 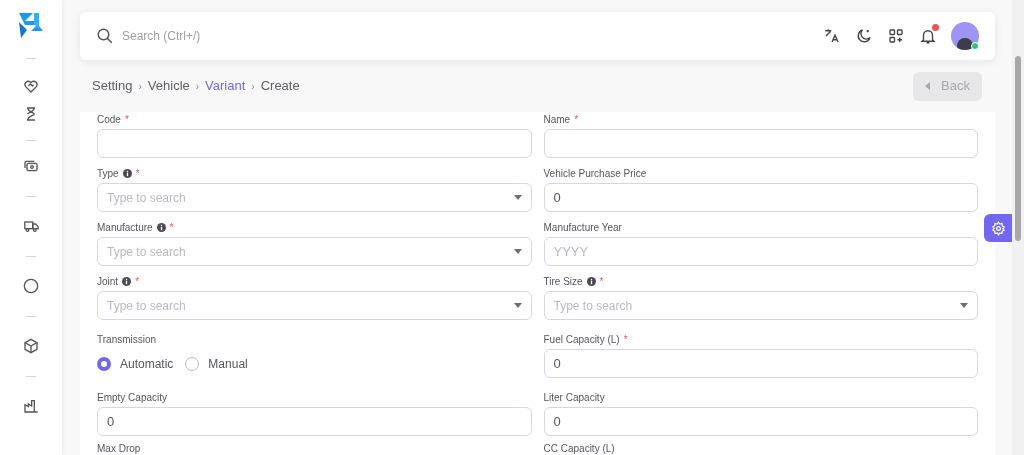 I want to click on field-label: Transmission, so click(x=127, y=339).